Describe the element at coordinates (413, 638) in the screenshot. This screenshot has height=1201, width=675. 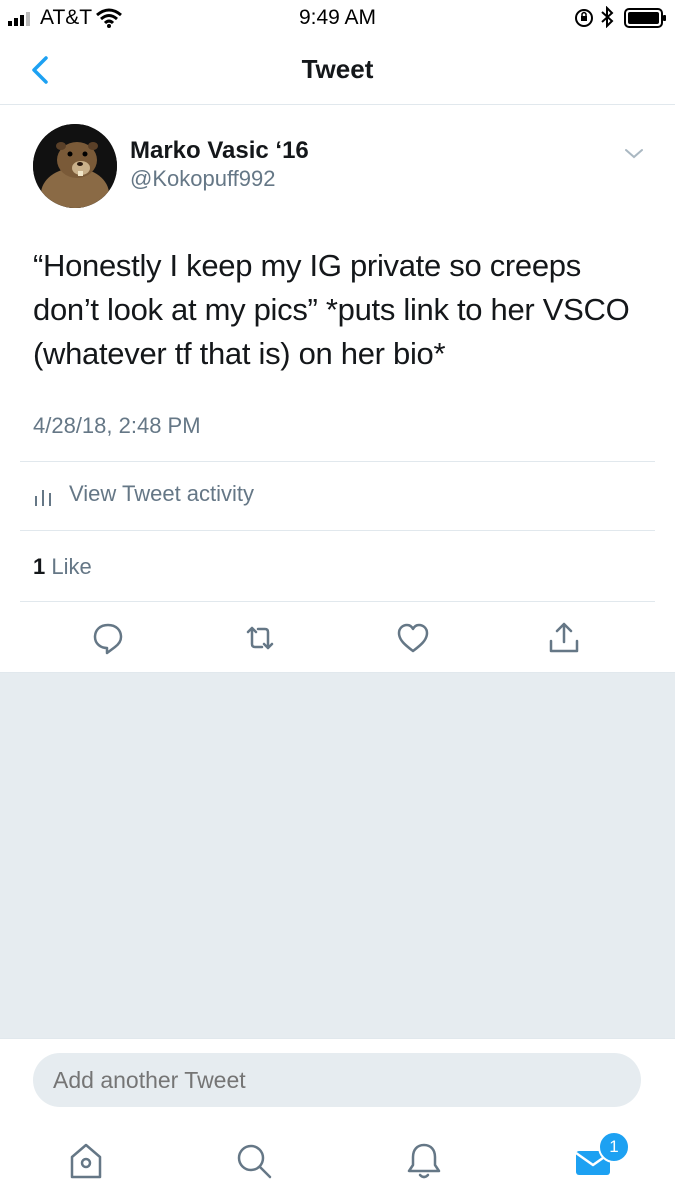
I see `like-icon` at that location.